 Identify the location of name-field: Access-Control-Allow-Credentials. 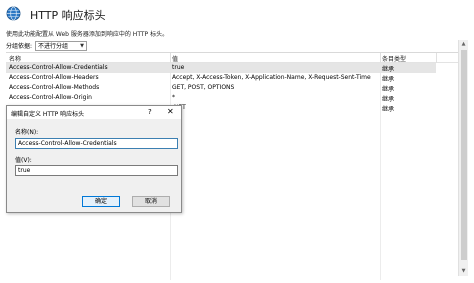
(96, 143).